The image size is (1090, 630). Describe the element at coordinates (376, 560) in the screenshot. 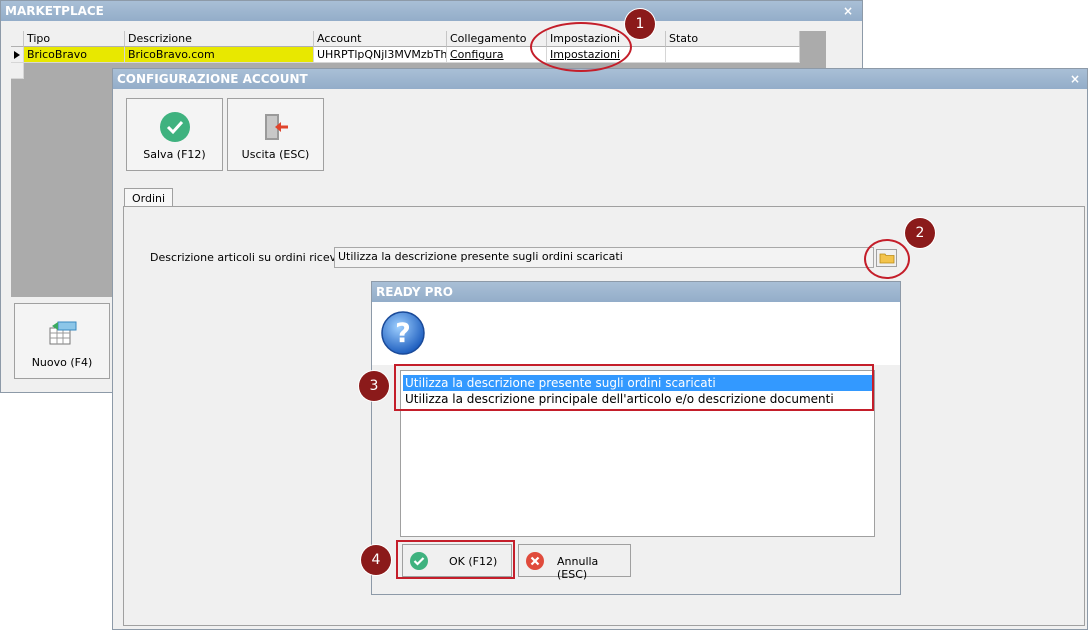

I see `callout-badge-4: 4` at that location.